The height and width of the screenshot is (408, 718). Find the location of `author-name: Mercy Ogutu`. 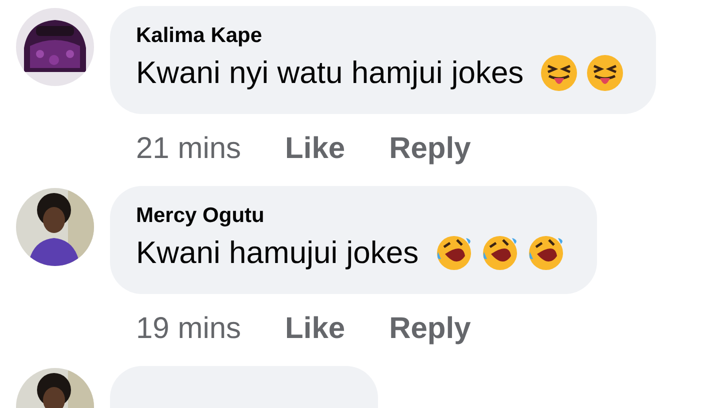

author-name: Mercy Ogutu is located at coordinates (350, 216).